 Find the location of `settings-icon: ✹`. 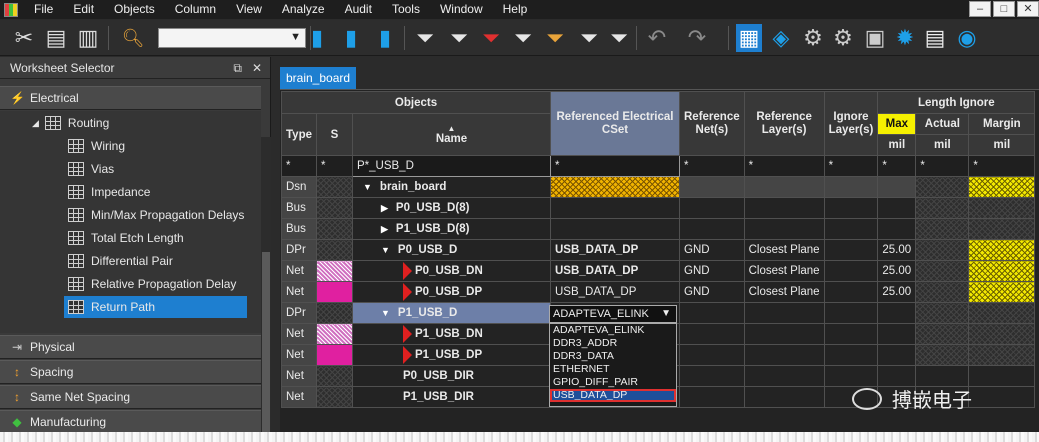

settings-icon: ✹ is located at coordinates (905, 38).